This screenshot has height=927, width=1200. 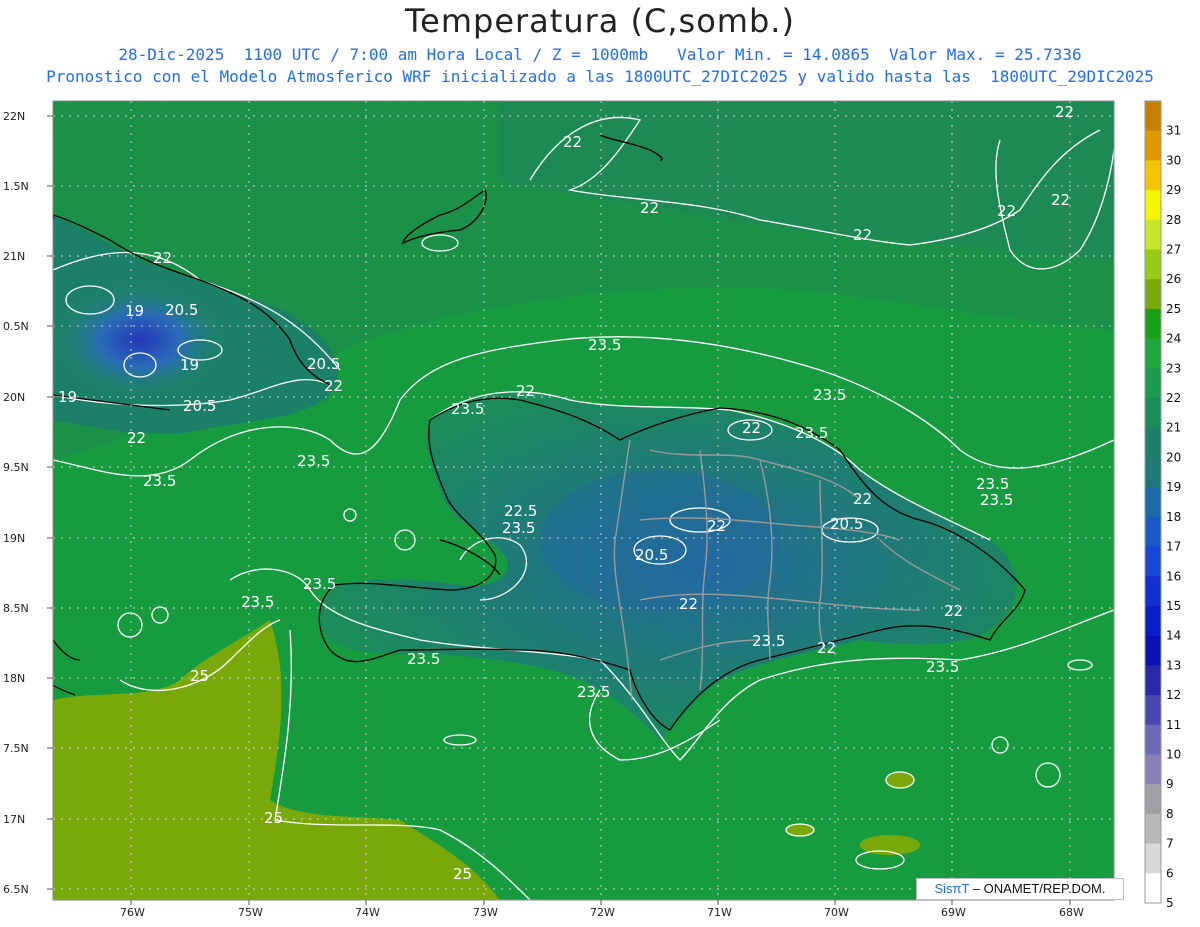 I want to click on colorbar-label: 12, so click(x=1173, y=695).